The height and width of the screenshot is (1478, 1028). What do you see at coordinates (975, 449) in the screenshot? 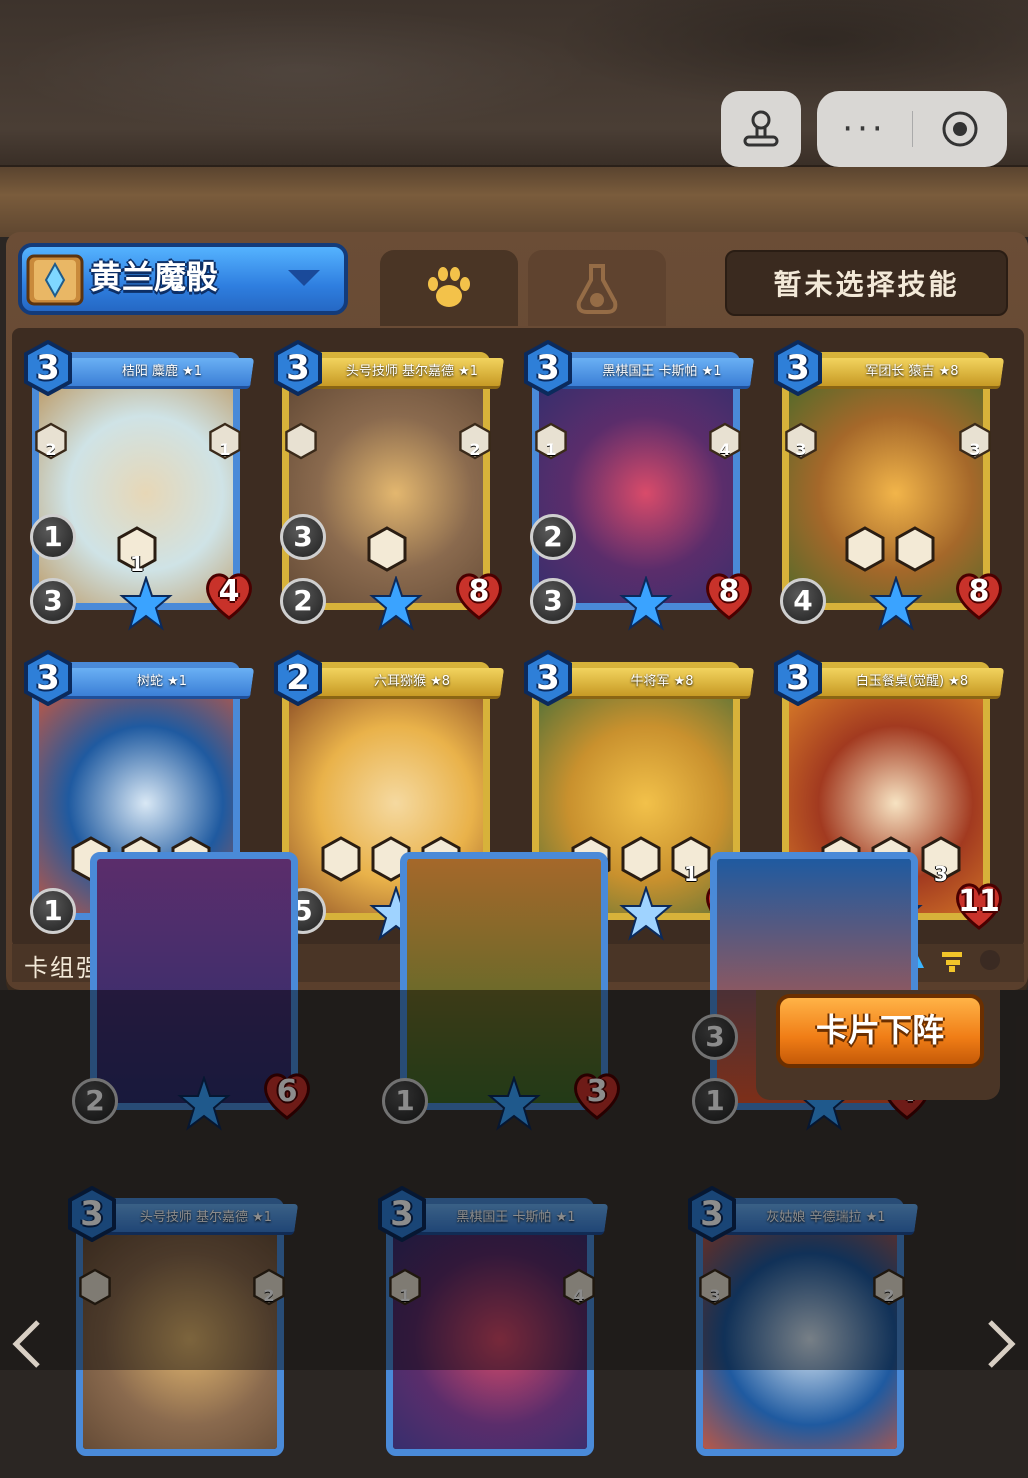
I see `right-ability-count: 3` at bounding box center [975, 449].